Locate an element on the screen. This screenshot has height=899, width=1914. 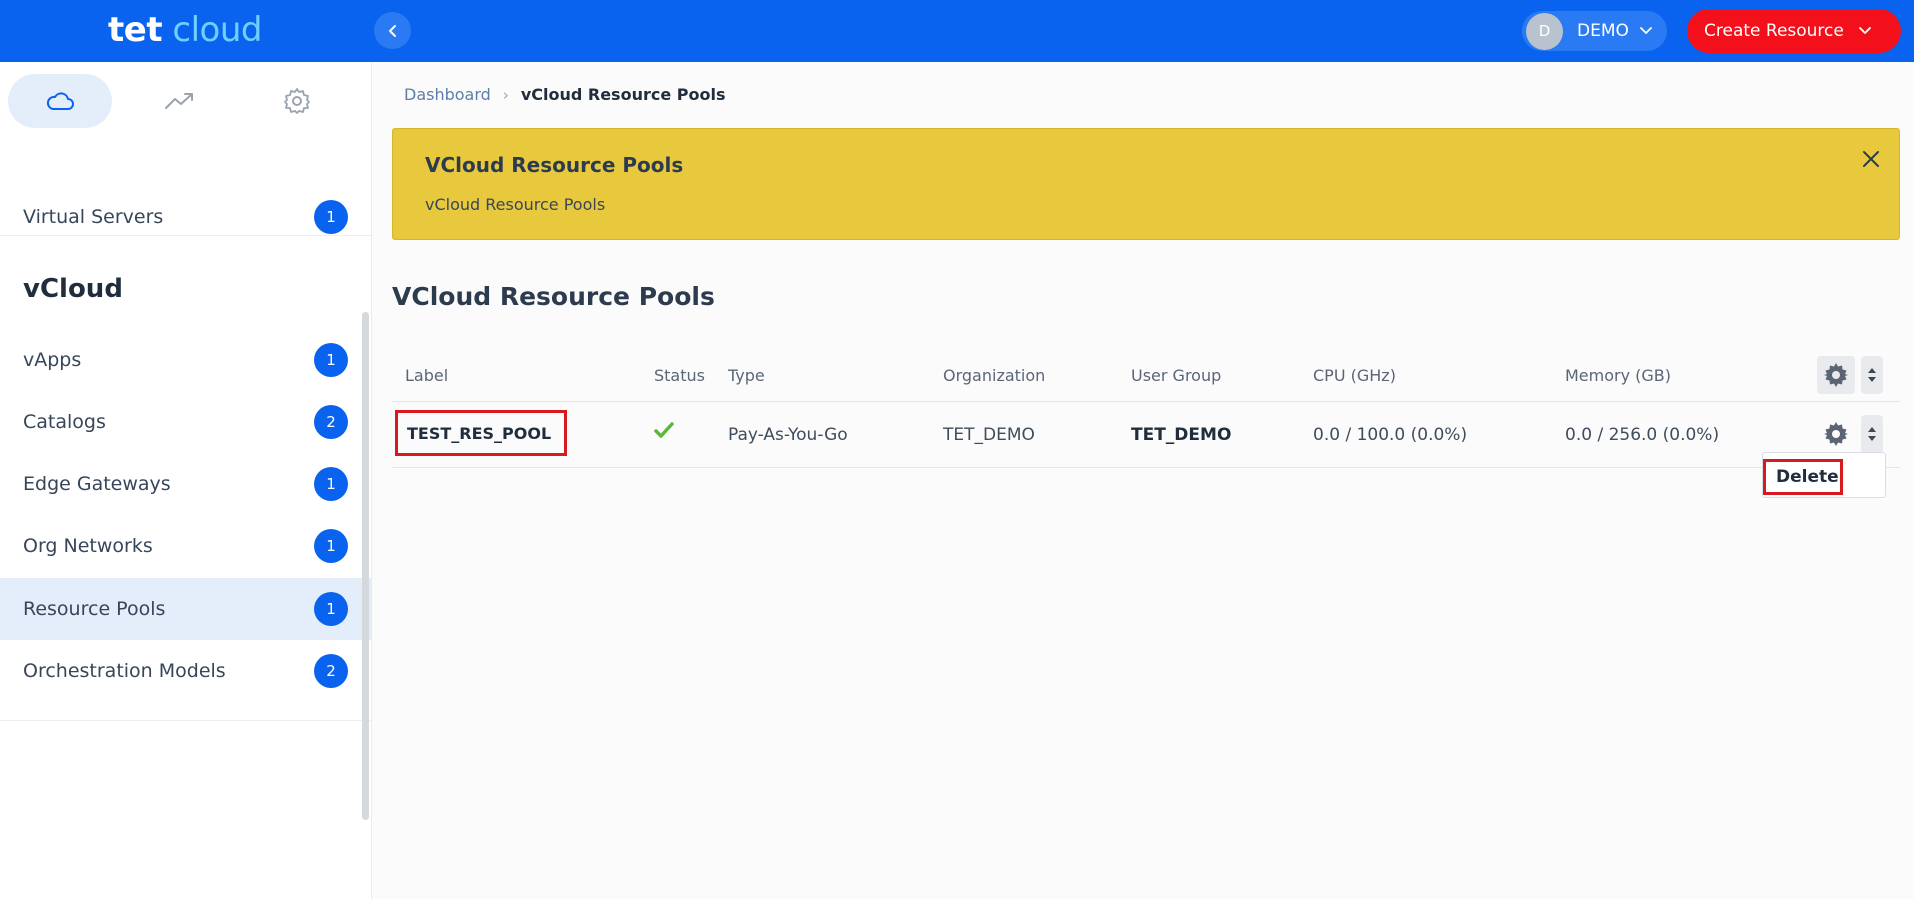
sidebar-tabs is located at coordinates (185, 101).